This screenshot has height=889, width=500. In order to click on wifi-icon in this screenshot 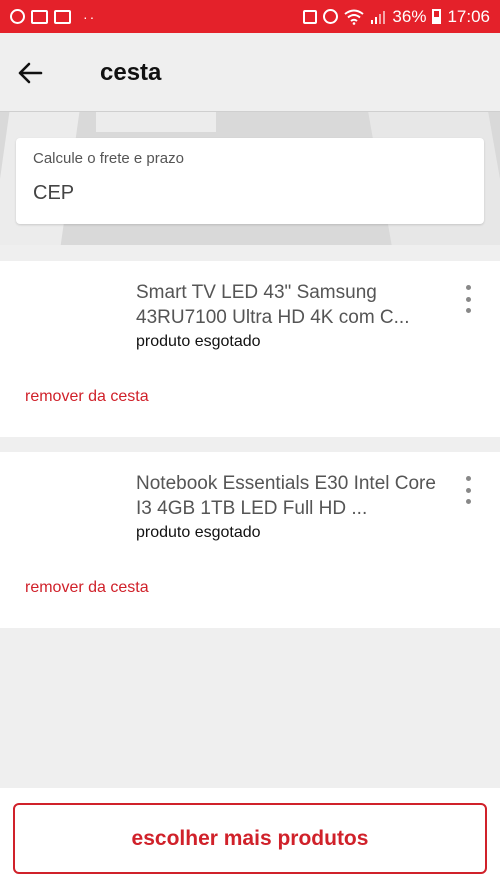, I will do `click(354, 17)`.